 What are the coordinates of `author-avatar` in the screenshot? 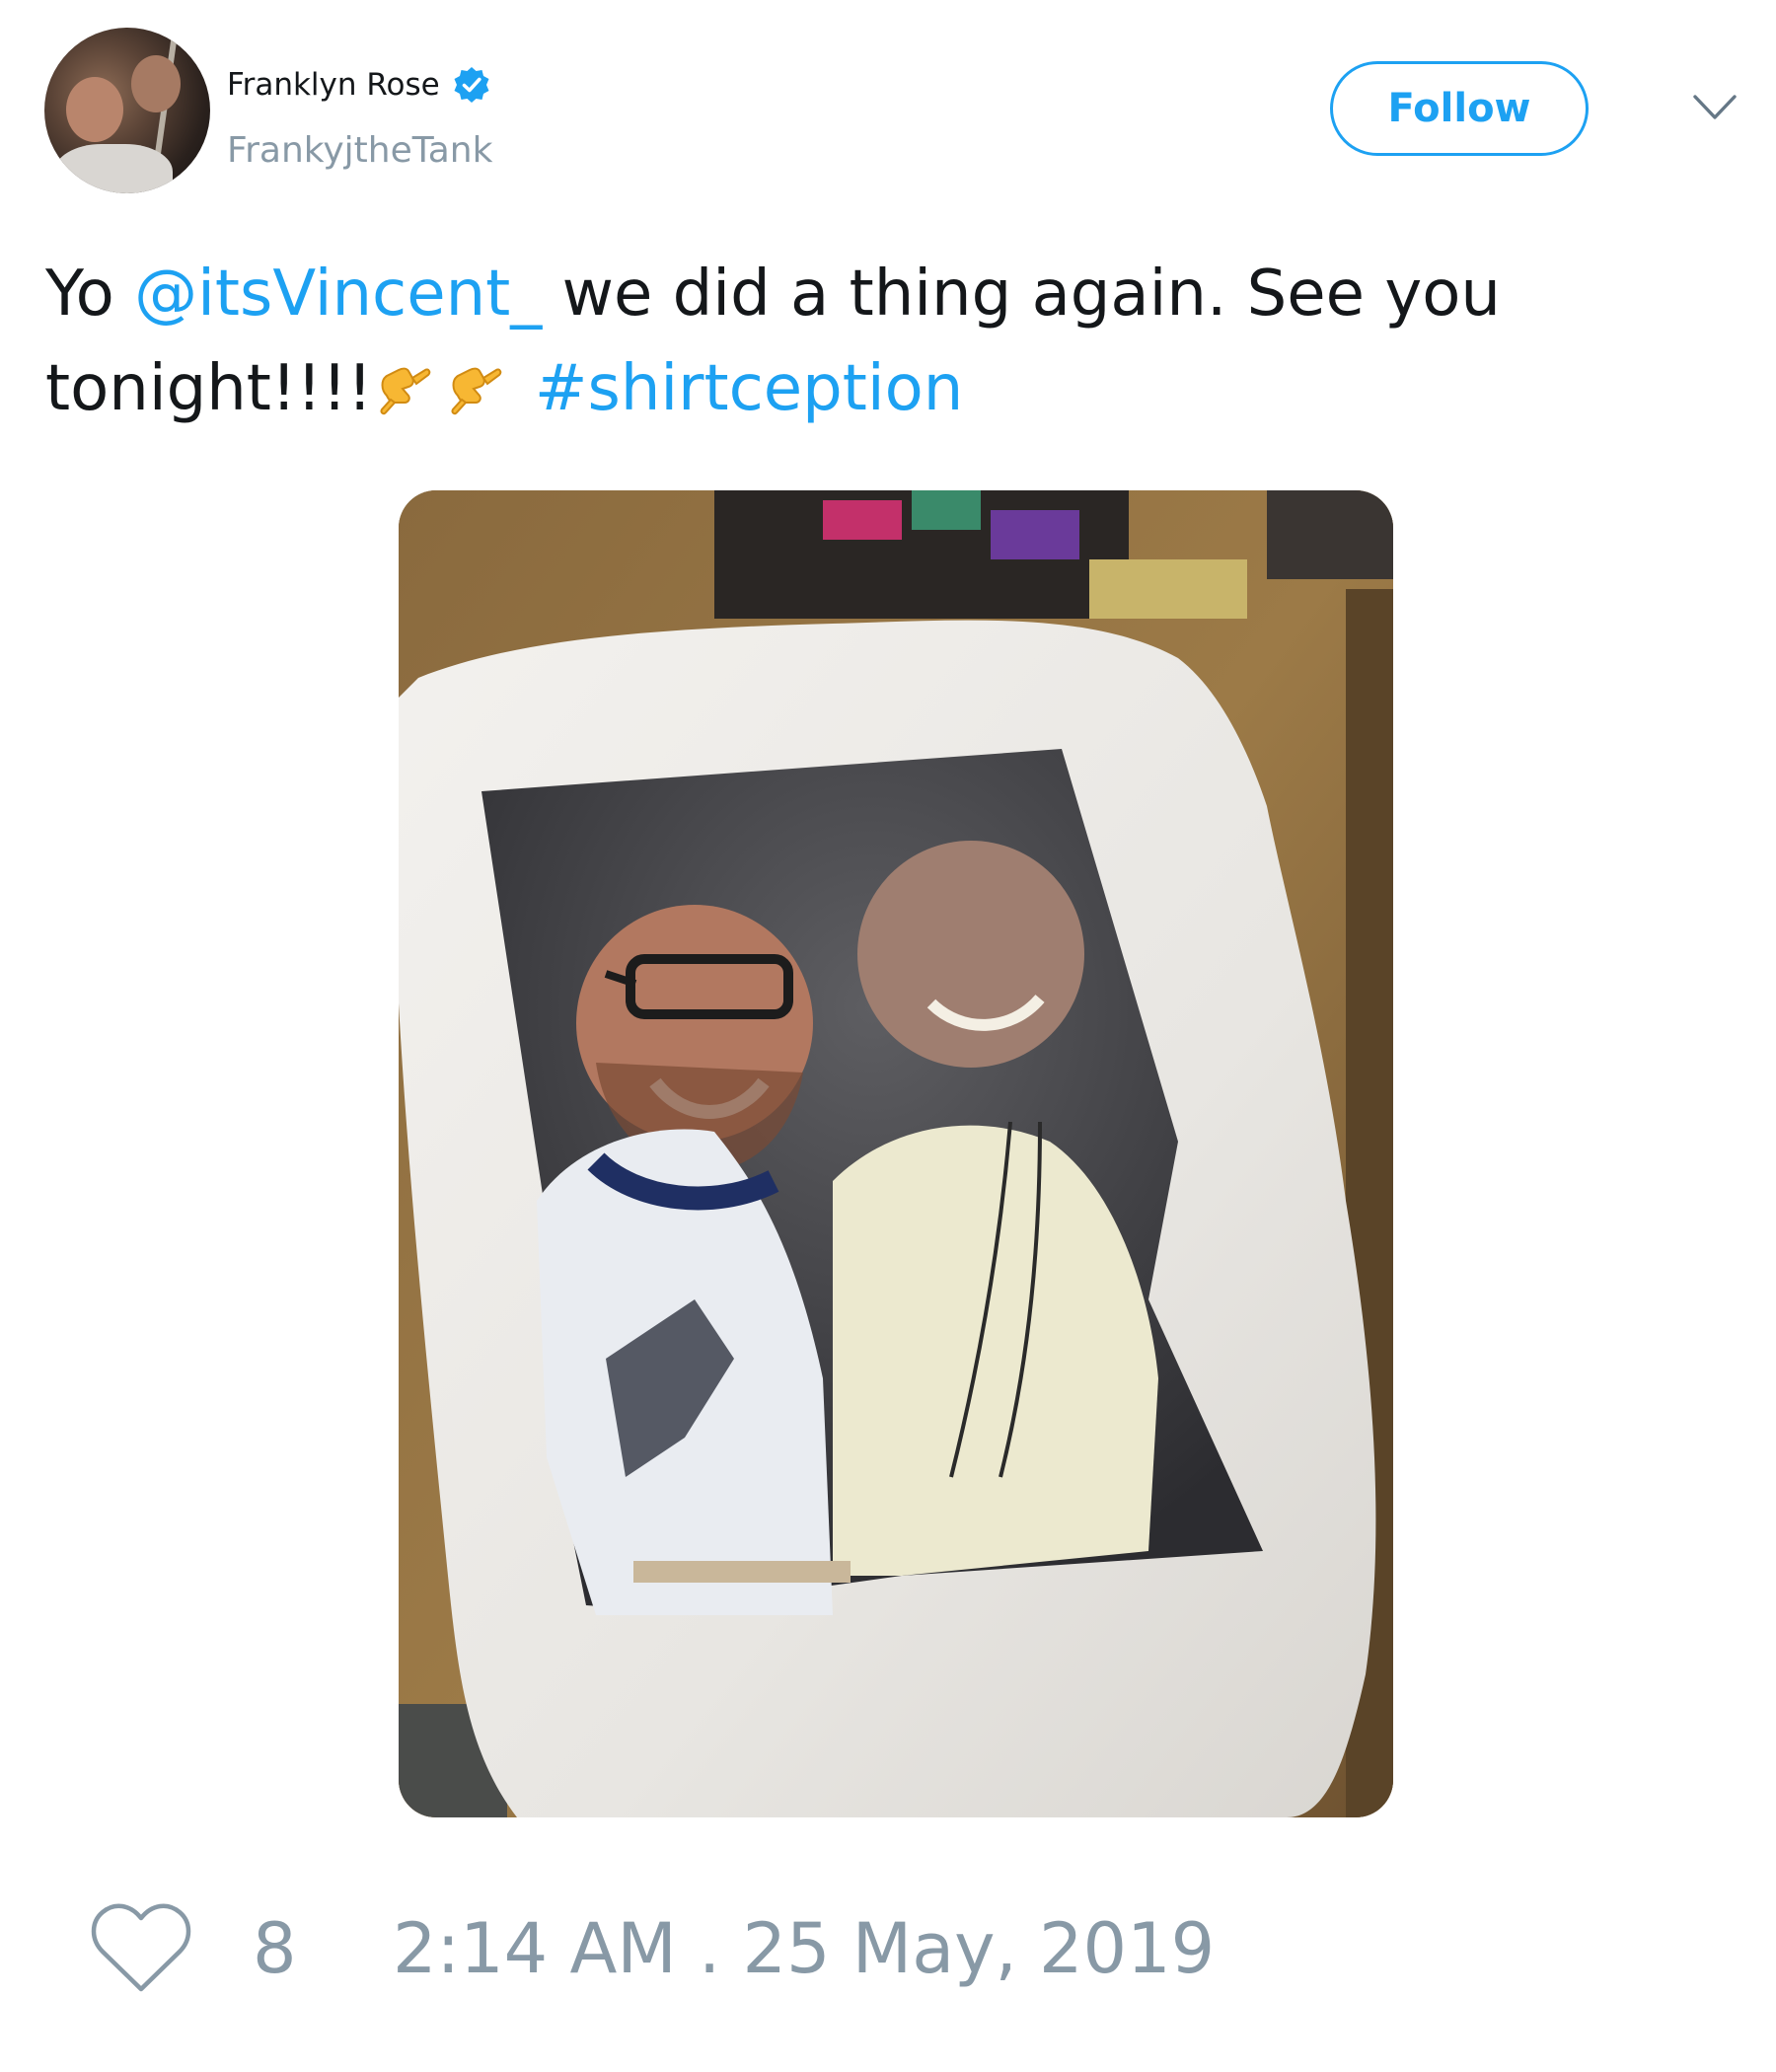 It's located at (127, 111).